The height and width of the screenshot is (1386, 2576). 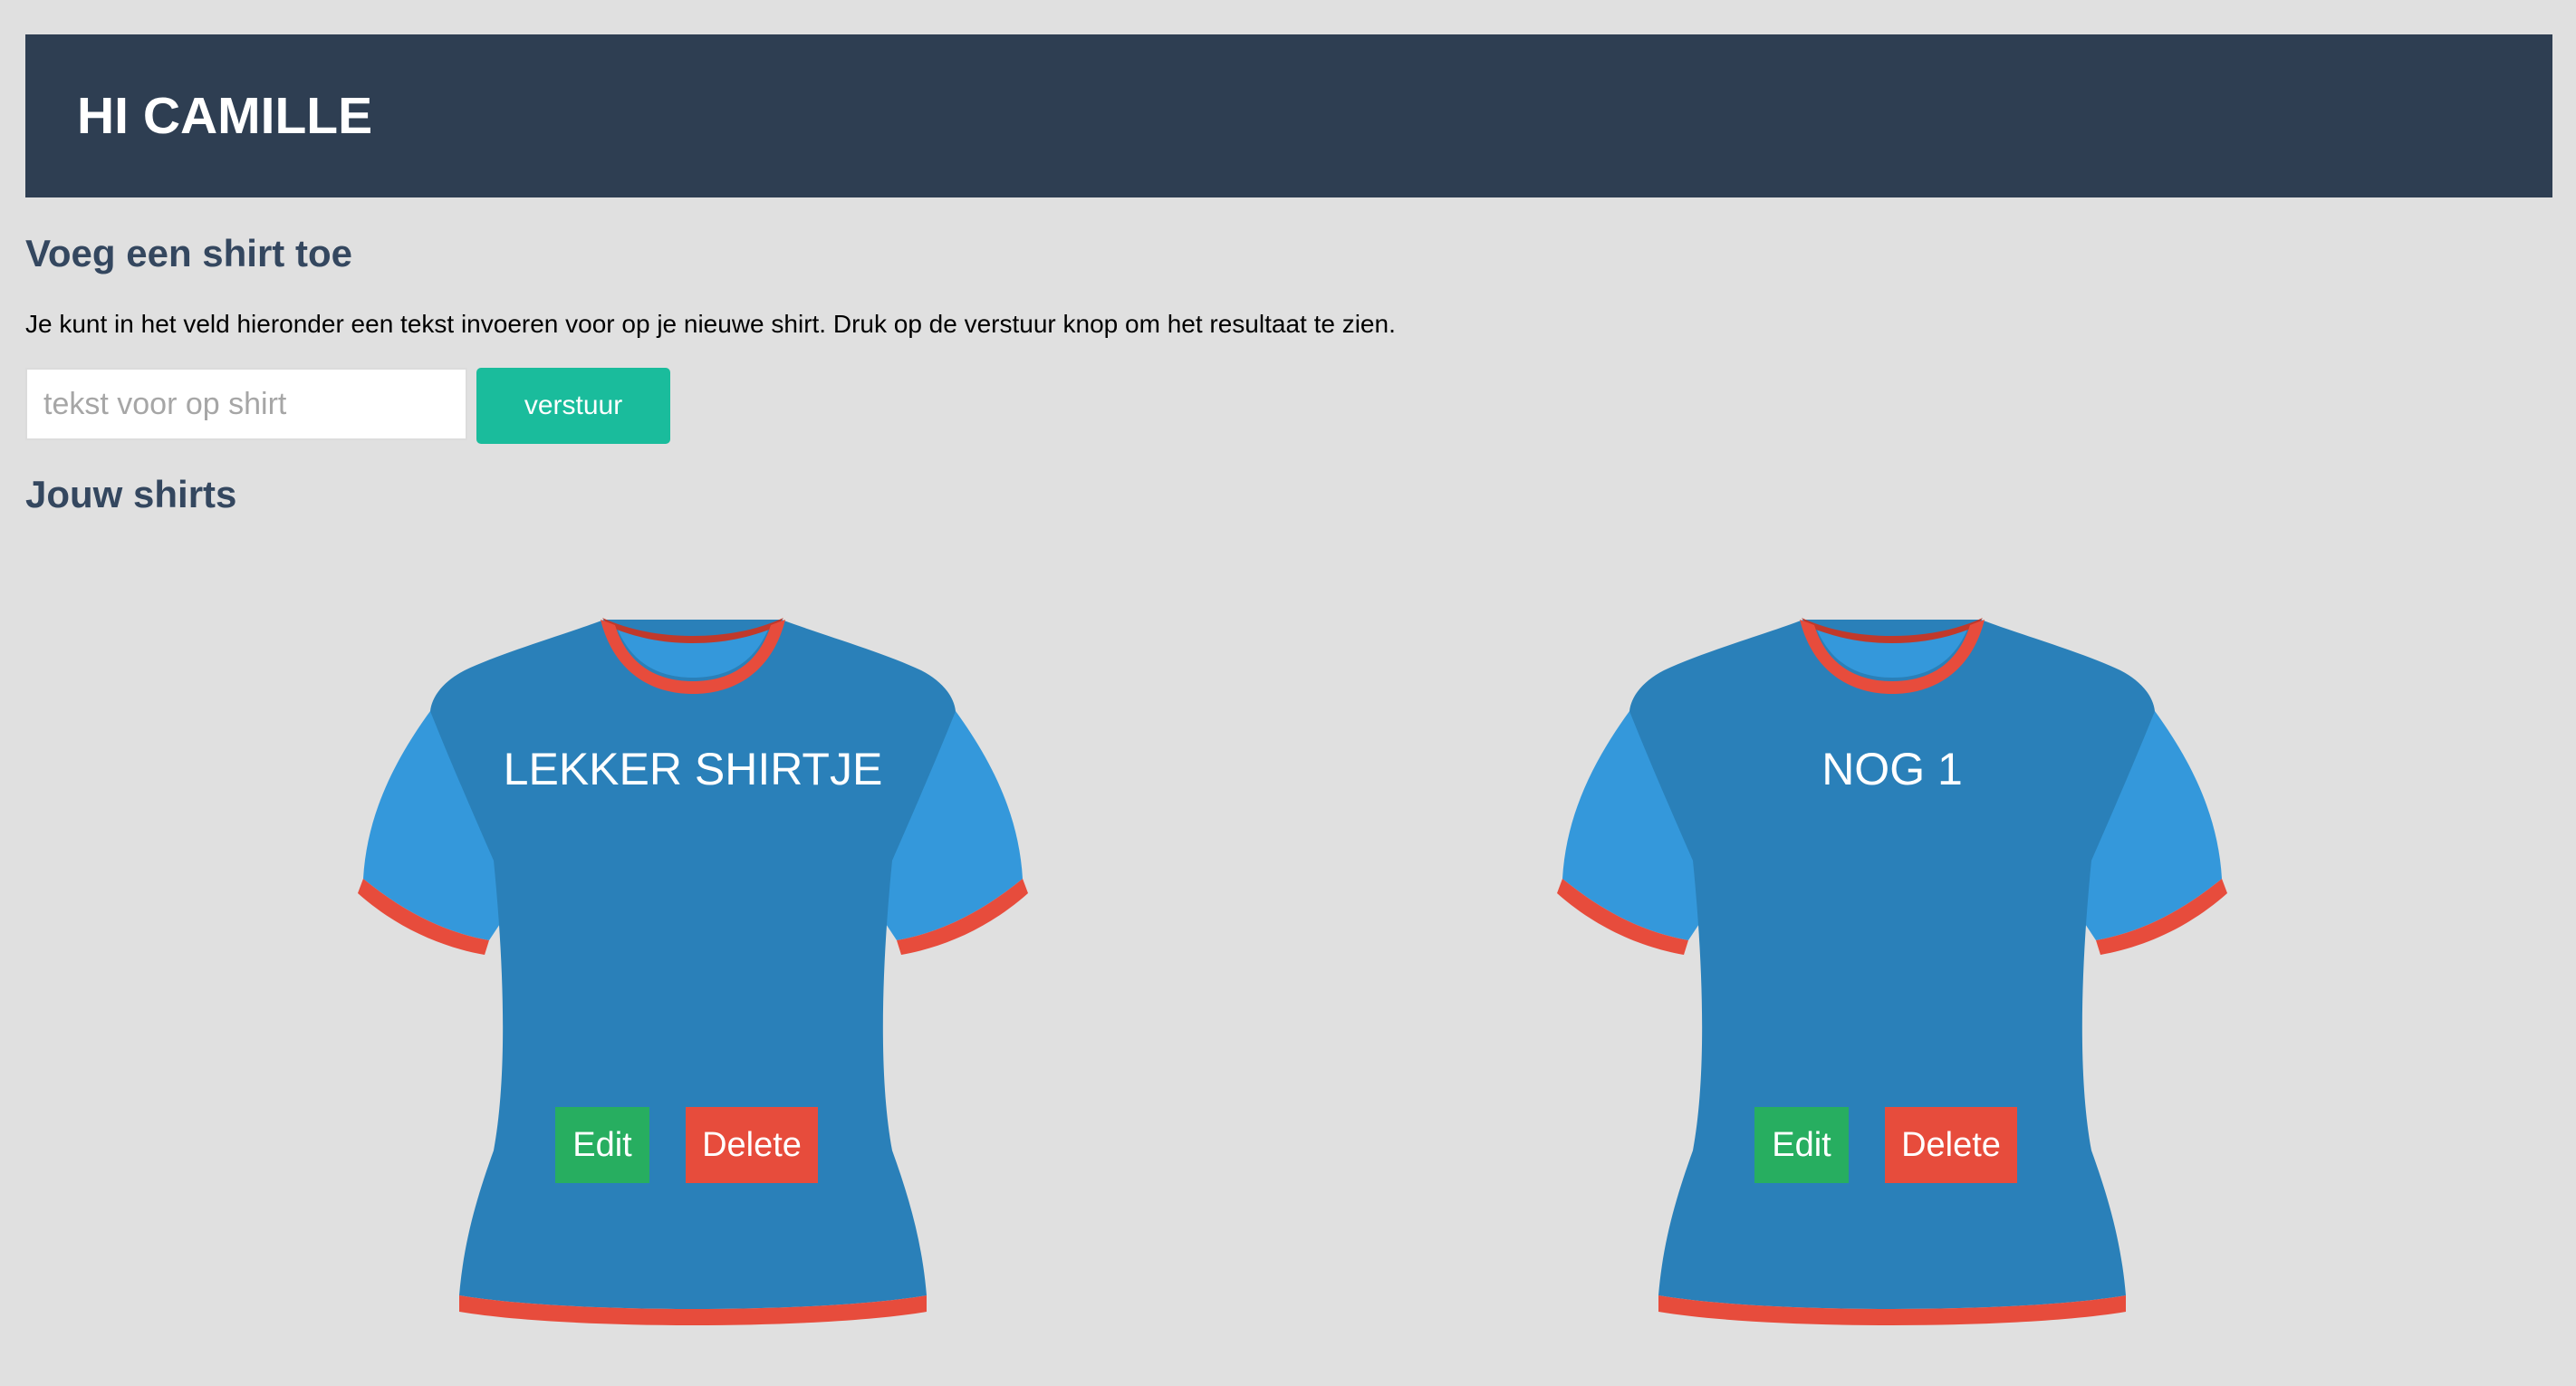 What do you see at coordinates (1892, 769) in the screenshot?
I see `shirt-text: NOG 1` at bounding box center [1892, 769].